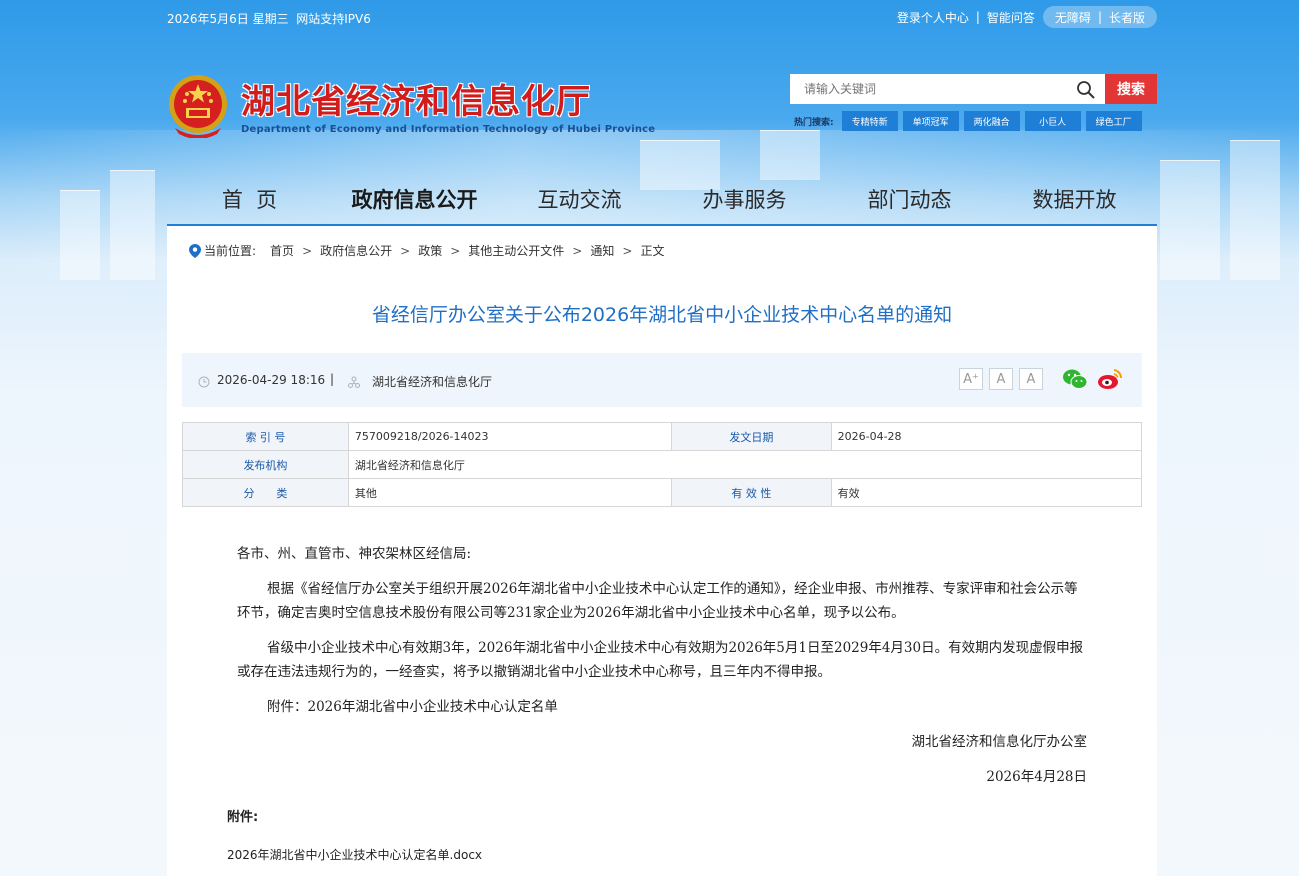  I want to click on salutation: 各市、州、直管市、神农架林区经信局:, so click(354, 554).